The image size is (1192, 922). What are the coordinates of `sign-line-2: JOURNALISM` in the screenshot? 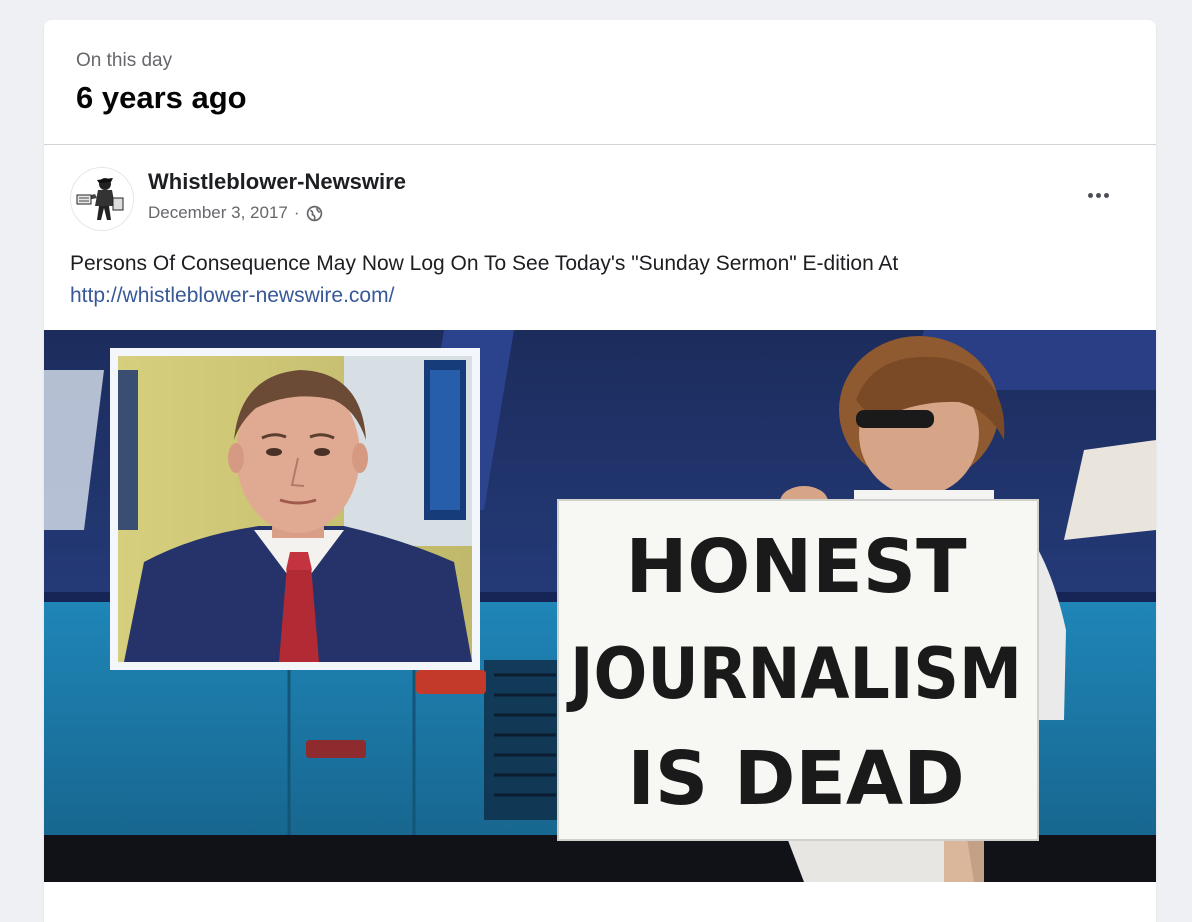 It's located at (794, 674).